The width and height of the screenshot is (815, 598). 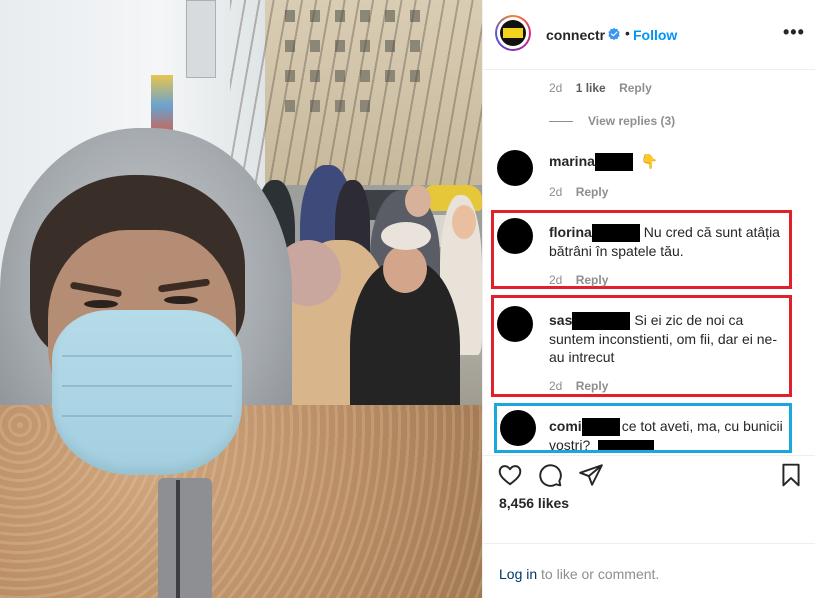 I want to click on login-prompt: Log in to like or comment., so click(x=579, y=574).